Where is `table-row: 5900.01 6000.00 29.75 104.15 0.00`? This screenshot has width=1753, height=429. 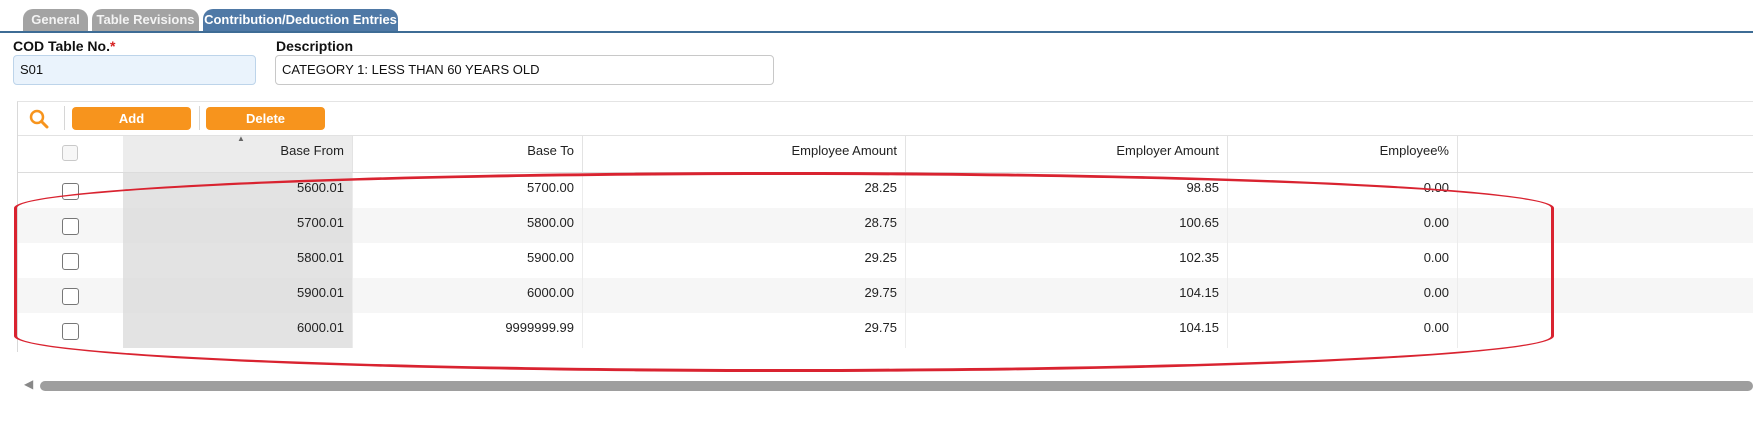
table-row: 5900.01 6000.00 29.75 104.15 0.00 is located at coordinates (885, 295).